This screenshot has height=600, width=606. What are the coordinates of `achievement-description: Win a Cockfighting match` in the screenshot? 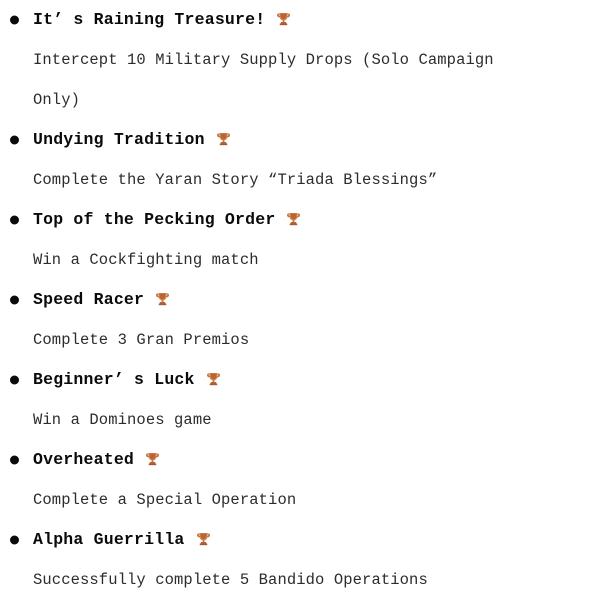 It's located at (289, 260).